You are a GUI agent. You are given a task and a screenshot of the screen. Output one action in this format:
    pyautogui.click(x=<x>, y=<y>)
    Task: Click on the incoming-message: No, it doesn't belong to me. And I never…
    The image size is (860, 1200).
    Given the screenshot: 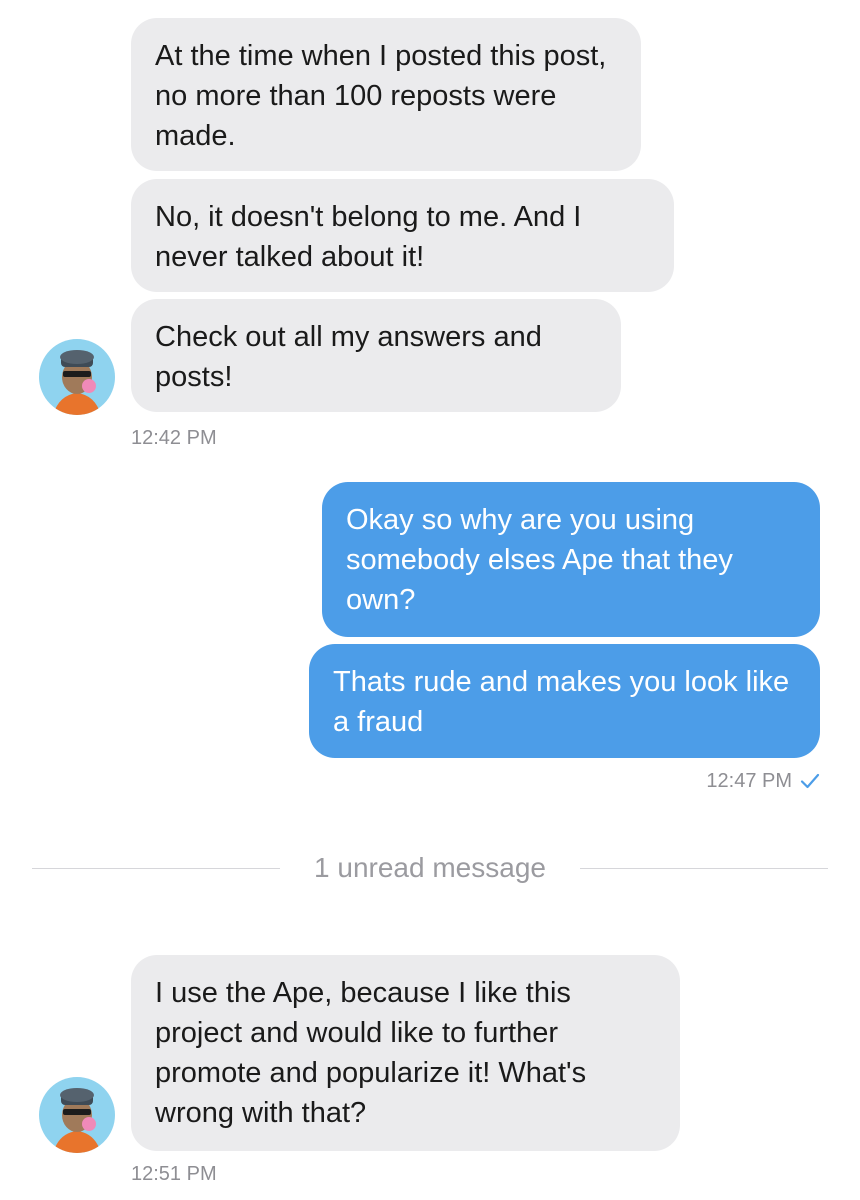 What is the action you would take?
    pyautogui.click(x=402, y=235)
    